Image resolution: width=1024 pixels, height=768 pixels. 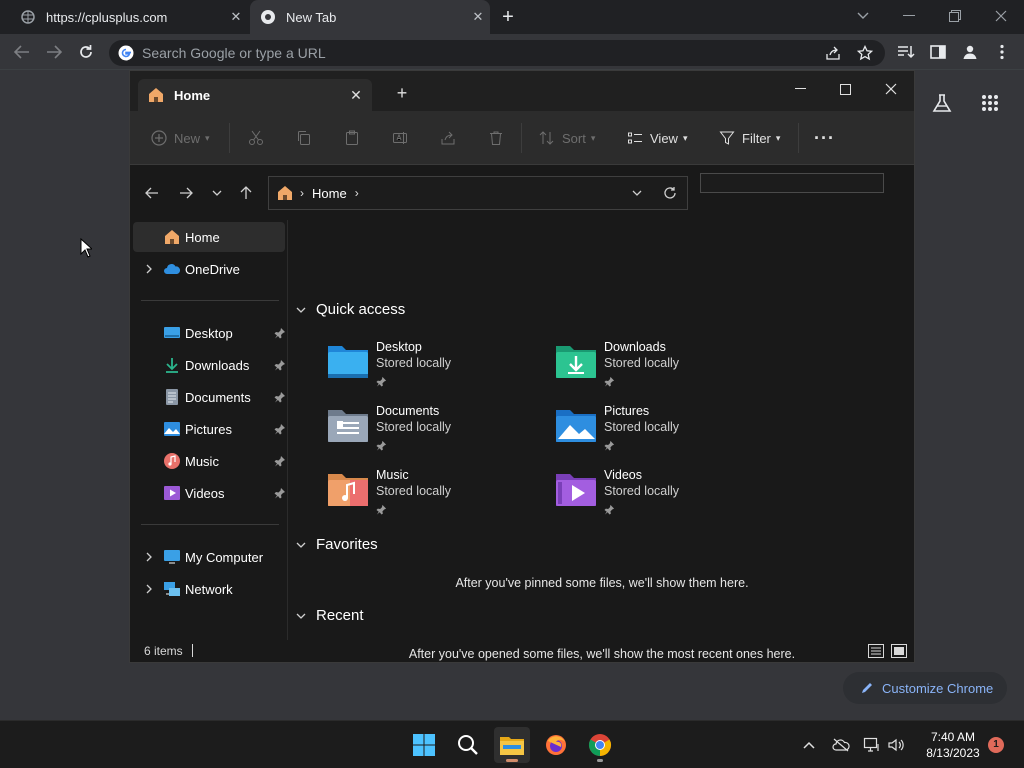 What do you see at coordinates (86, 52) in the screenshot?
I see `reload-icon` at bounding box center [86, 52].